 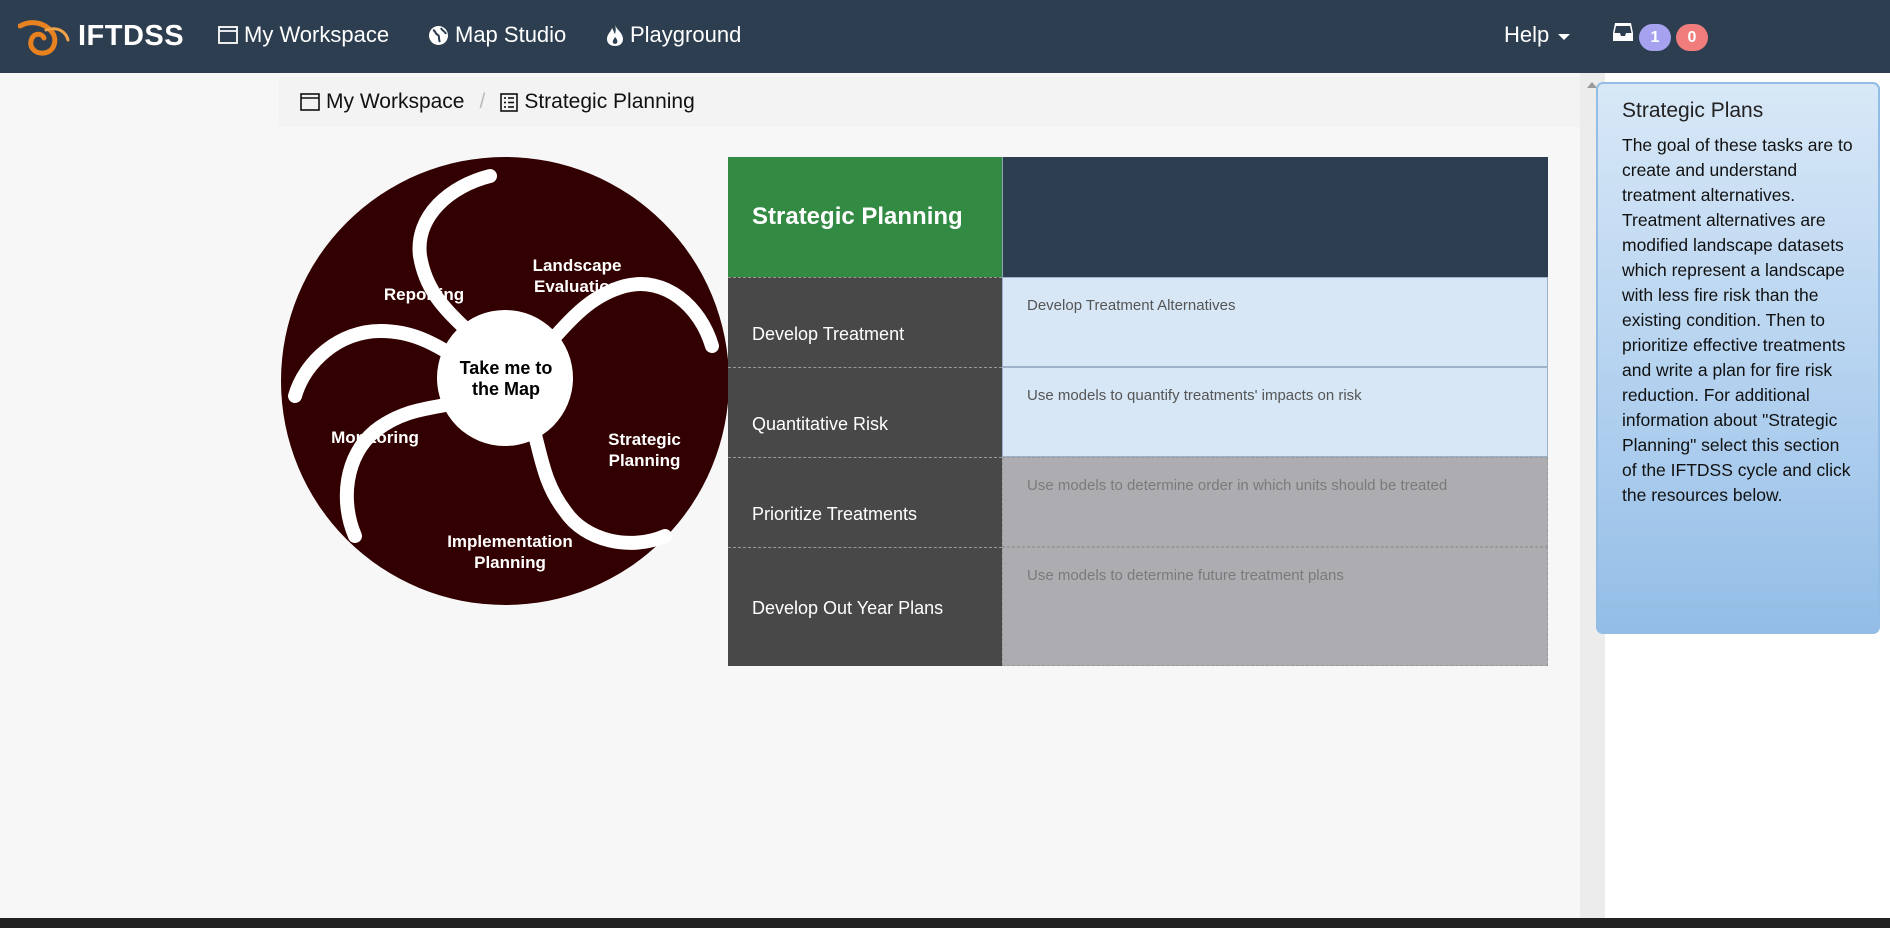 I want to click on cycle-landscape-evaluation: Landscape Evaluation, so click(x=577, y=276).